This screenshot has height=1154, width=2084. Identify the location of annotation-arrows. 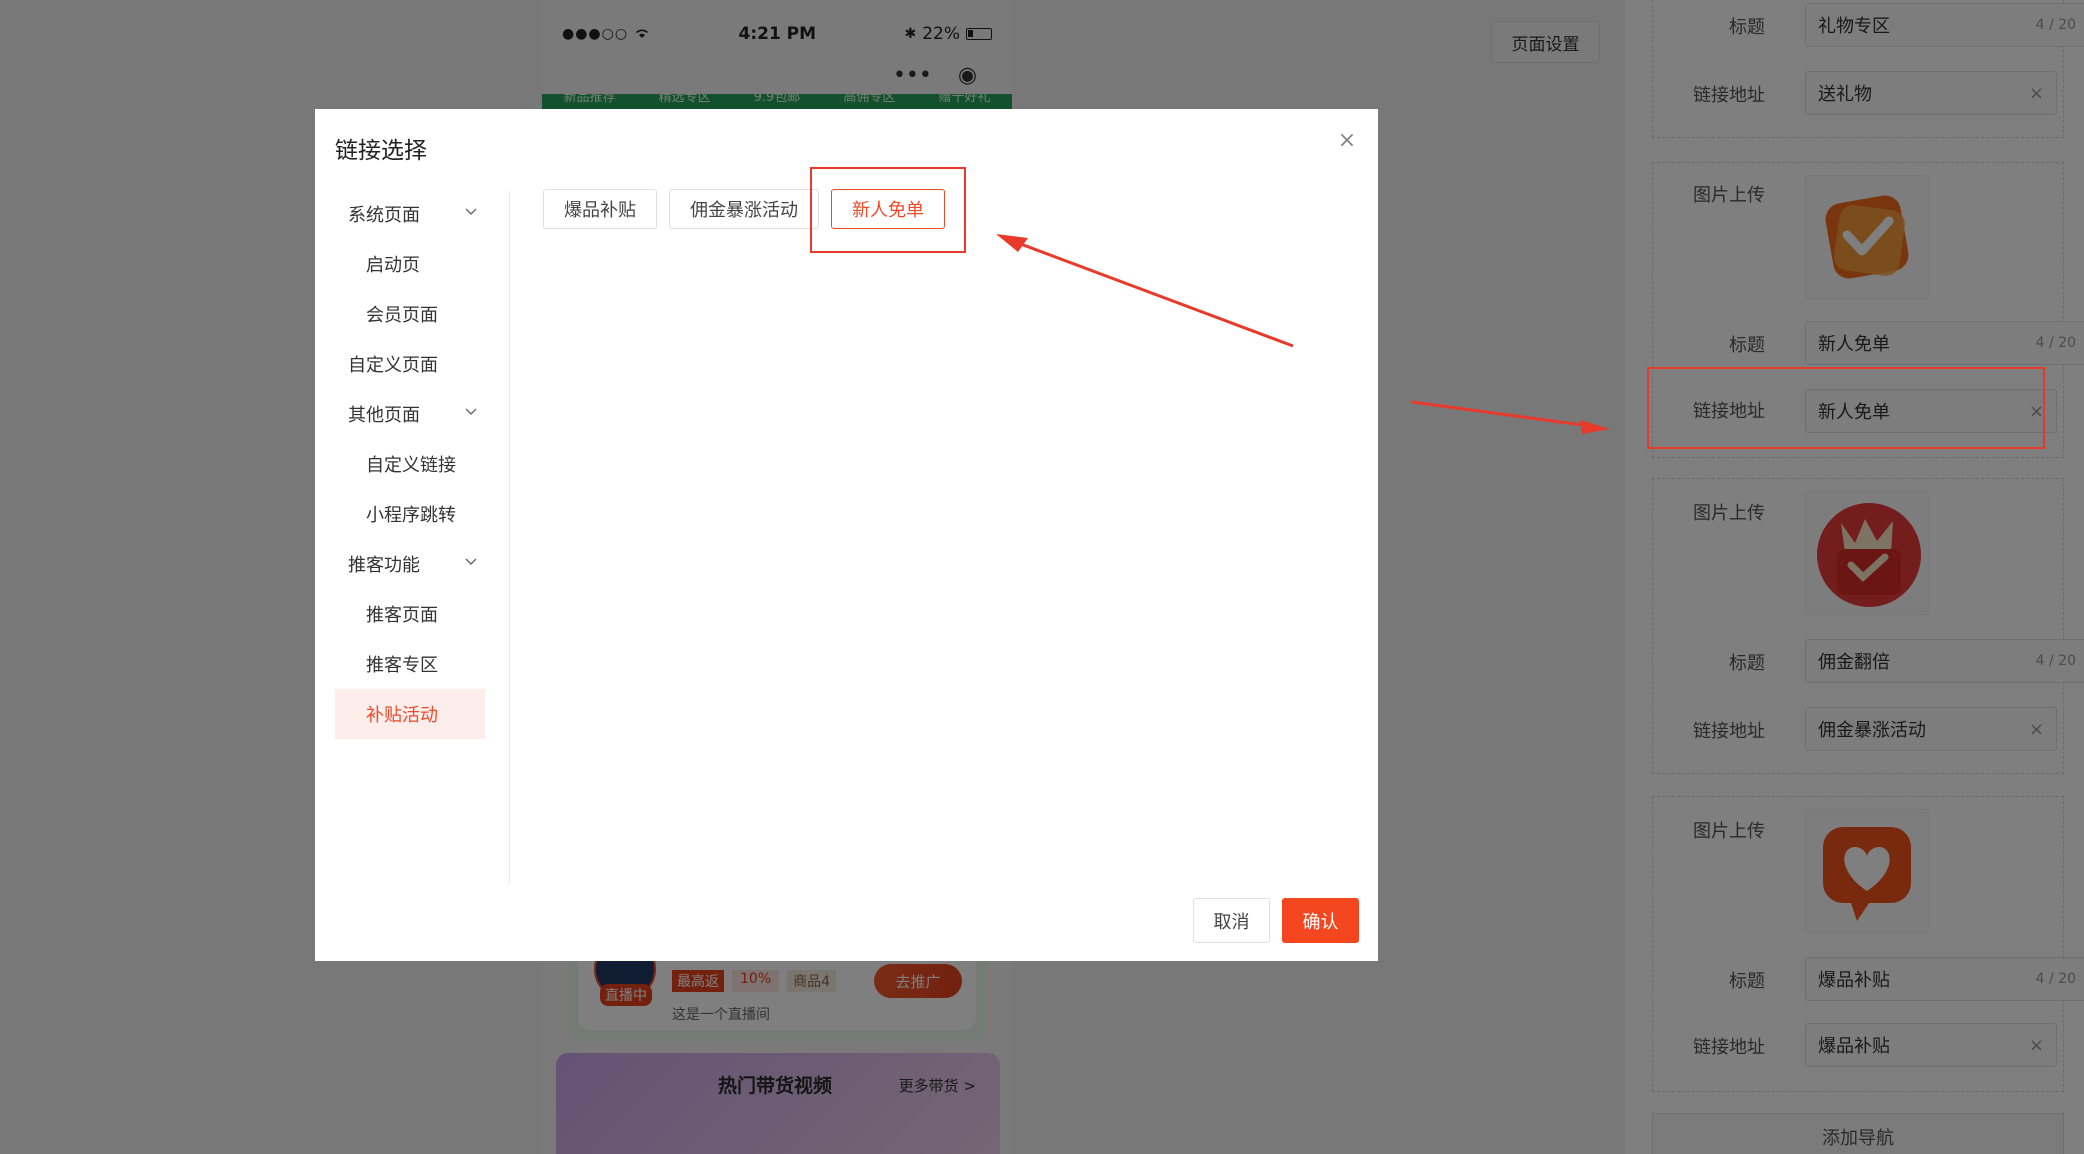
(1303, 334).